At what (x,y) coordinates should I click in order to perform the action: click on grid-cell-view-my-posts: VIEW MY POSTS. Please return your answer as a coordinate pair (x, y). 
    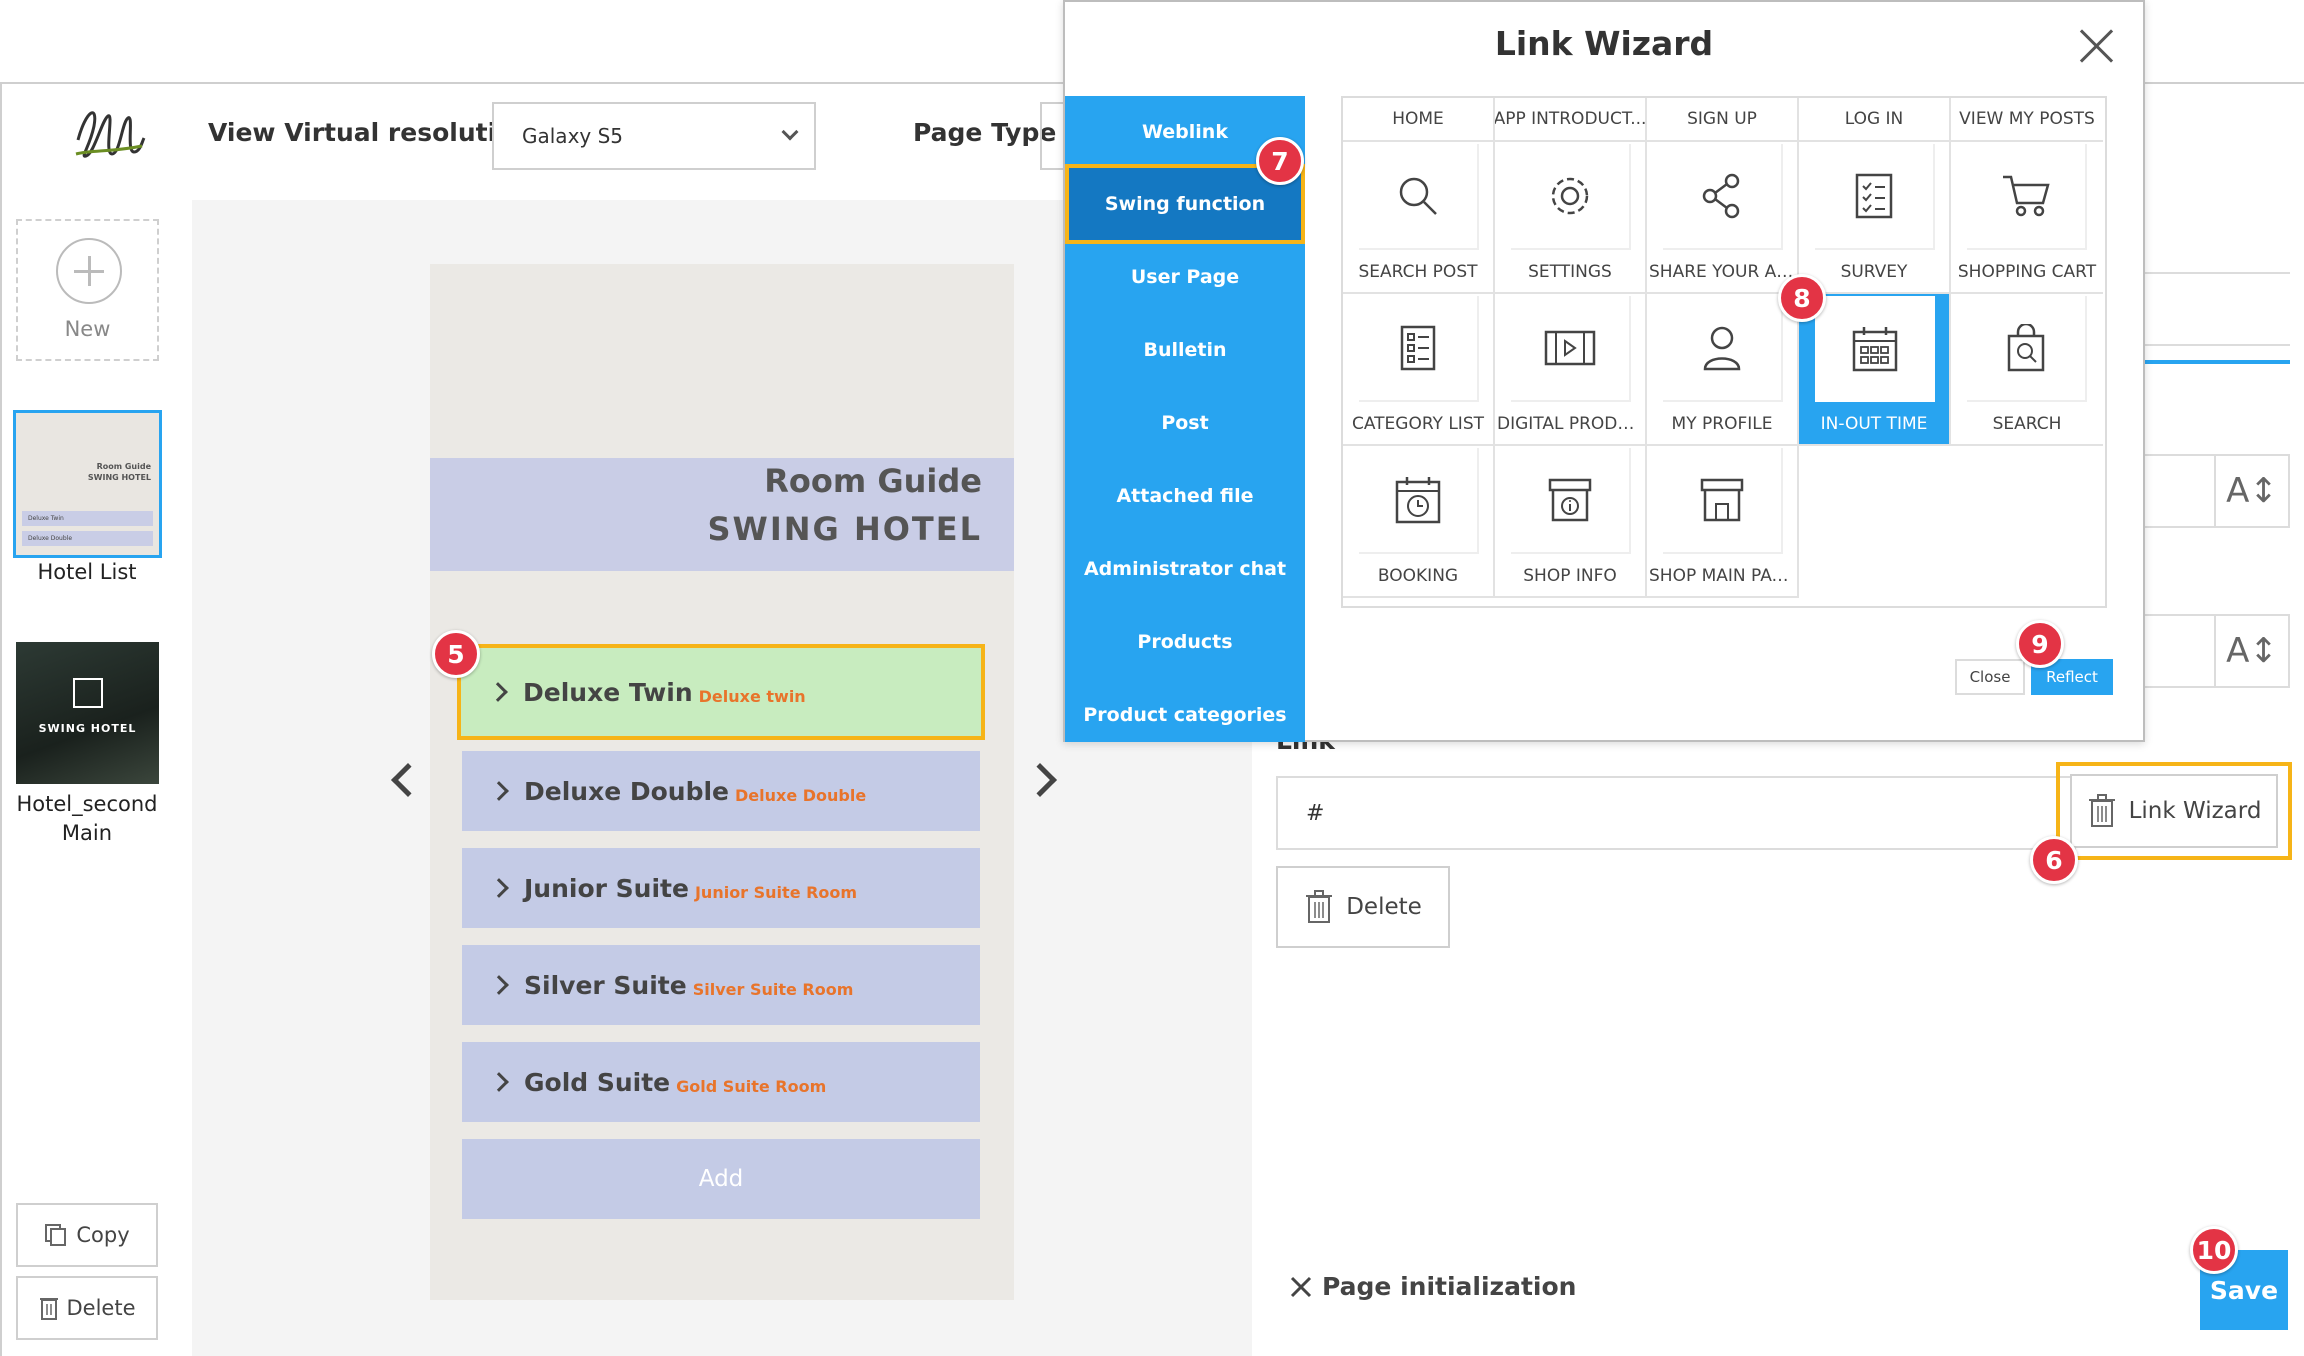
    Looking at the image, I should click on (2027, 120).